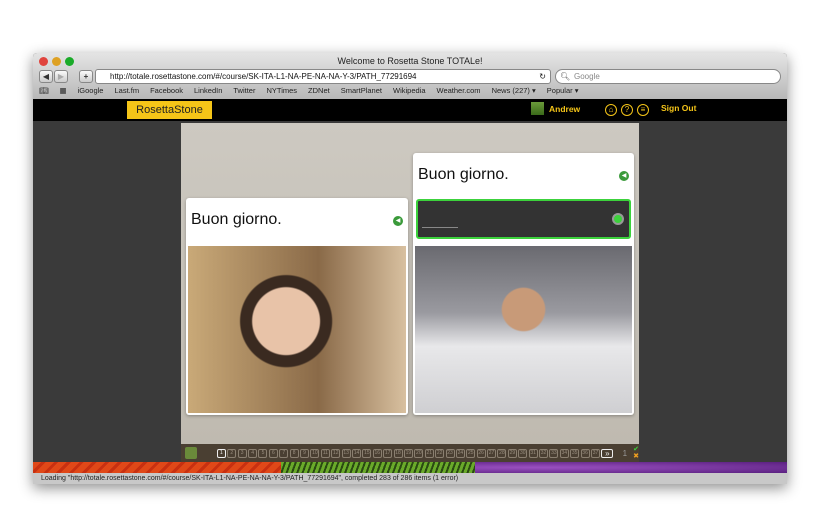  Describe the element at coordinates (533, 453) in the screenshot. I see `page-button: 31` at that location.